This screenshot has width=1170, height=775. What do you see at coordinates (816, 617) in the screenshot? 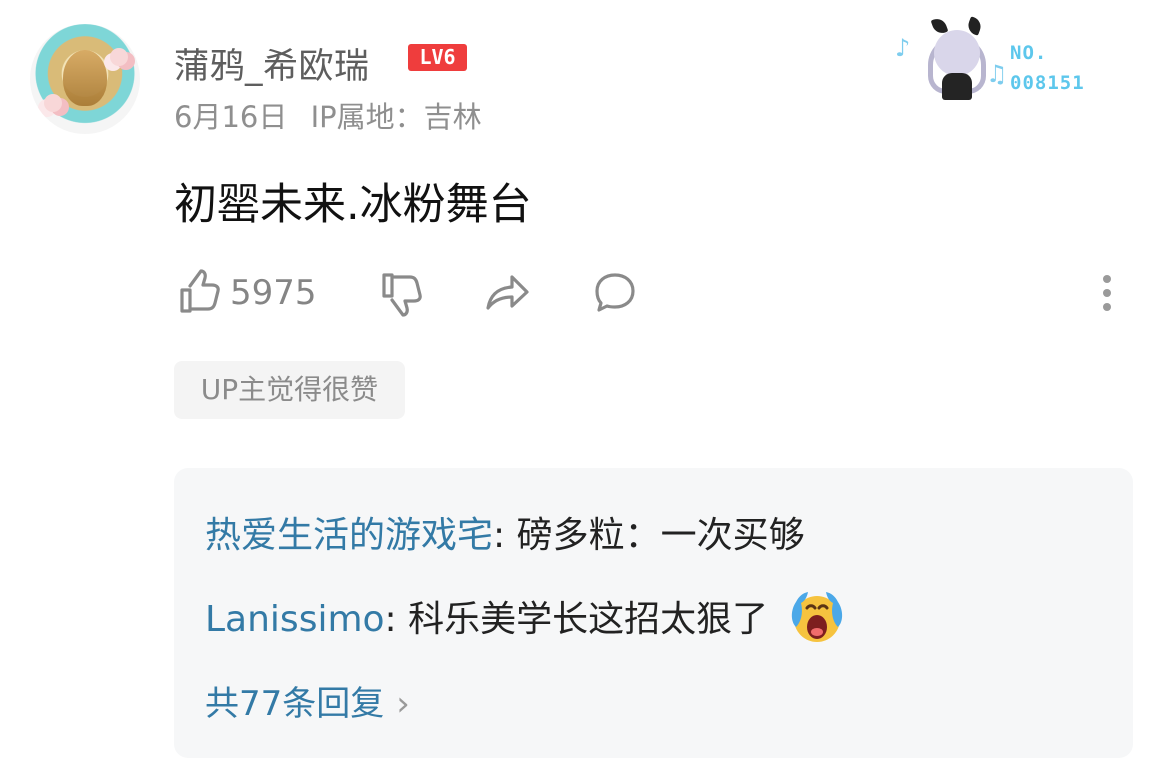
I see `crying-face-icon` at bounding box center [816, 617].